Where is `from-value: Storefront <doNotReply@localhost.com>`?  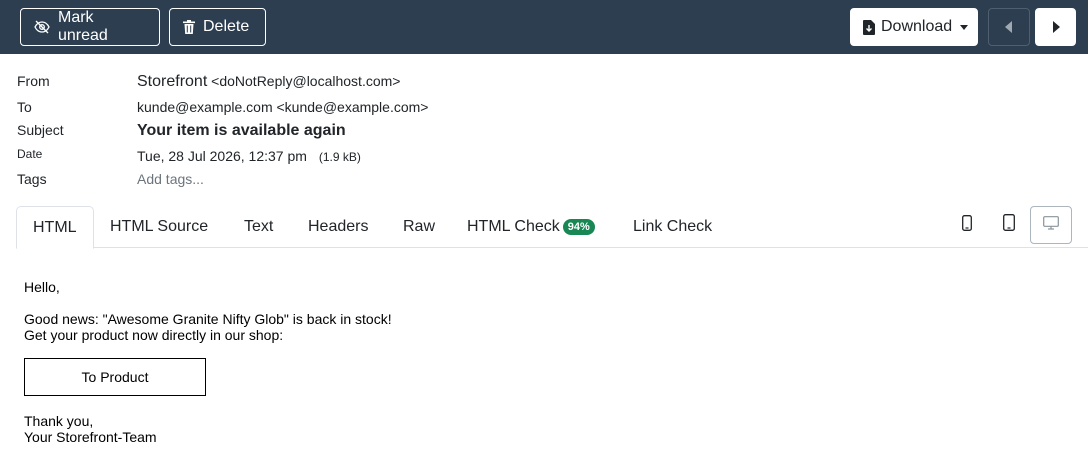 from-value: Storefront <doNotReply@localhost.com> is located at coordinates (268, 82).